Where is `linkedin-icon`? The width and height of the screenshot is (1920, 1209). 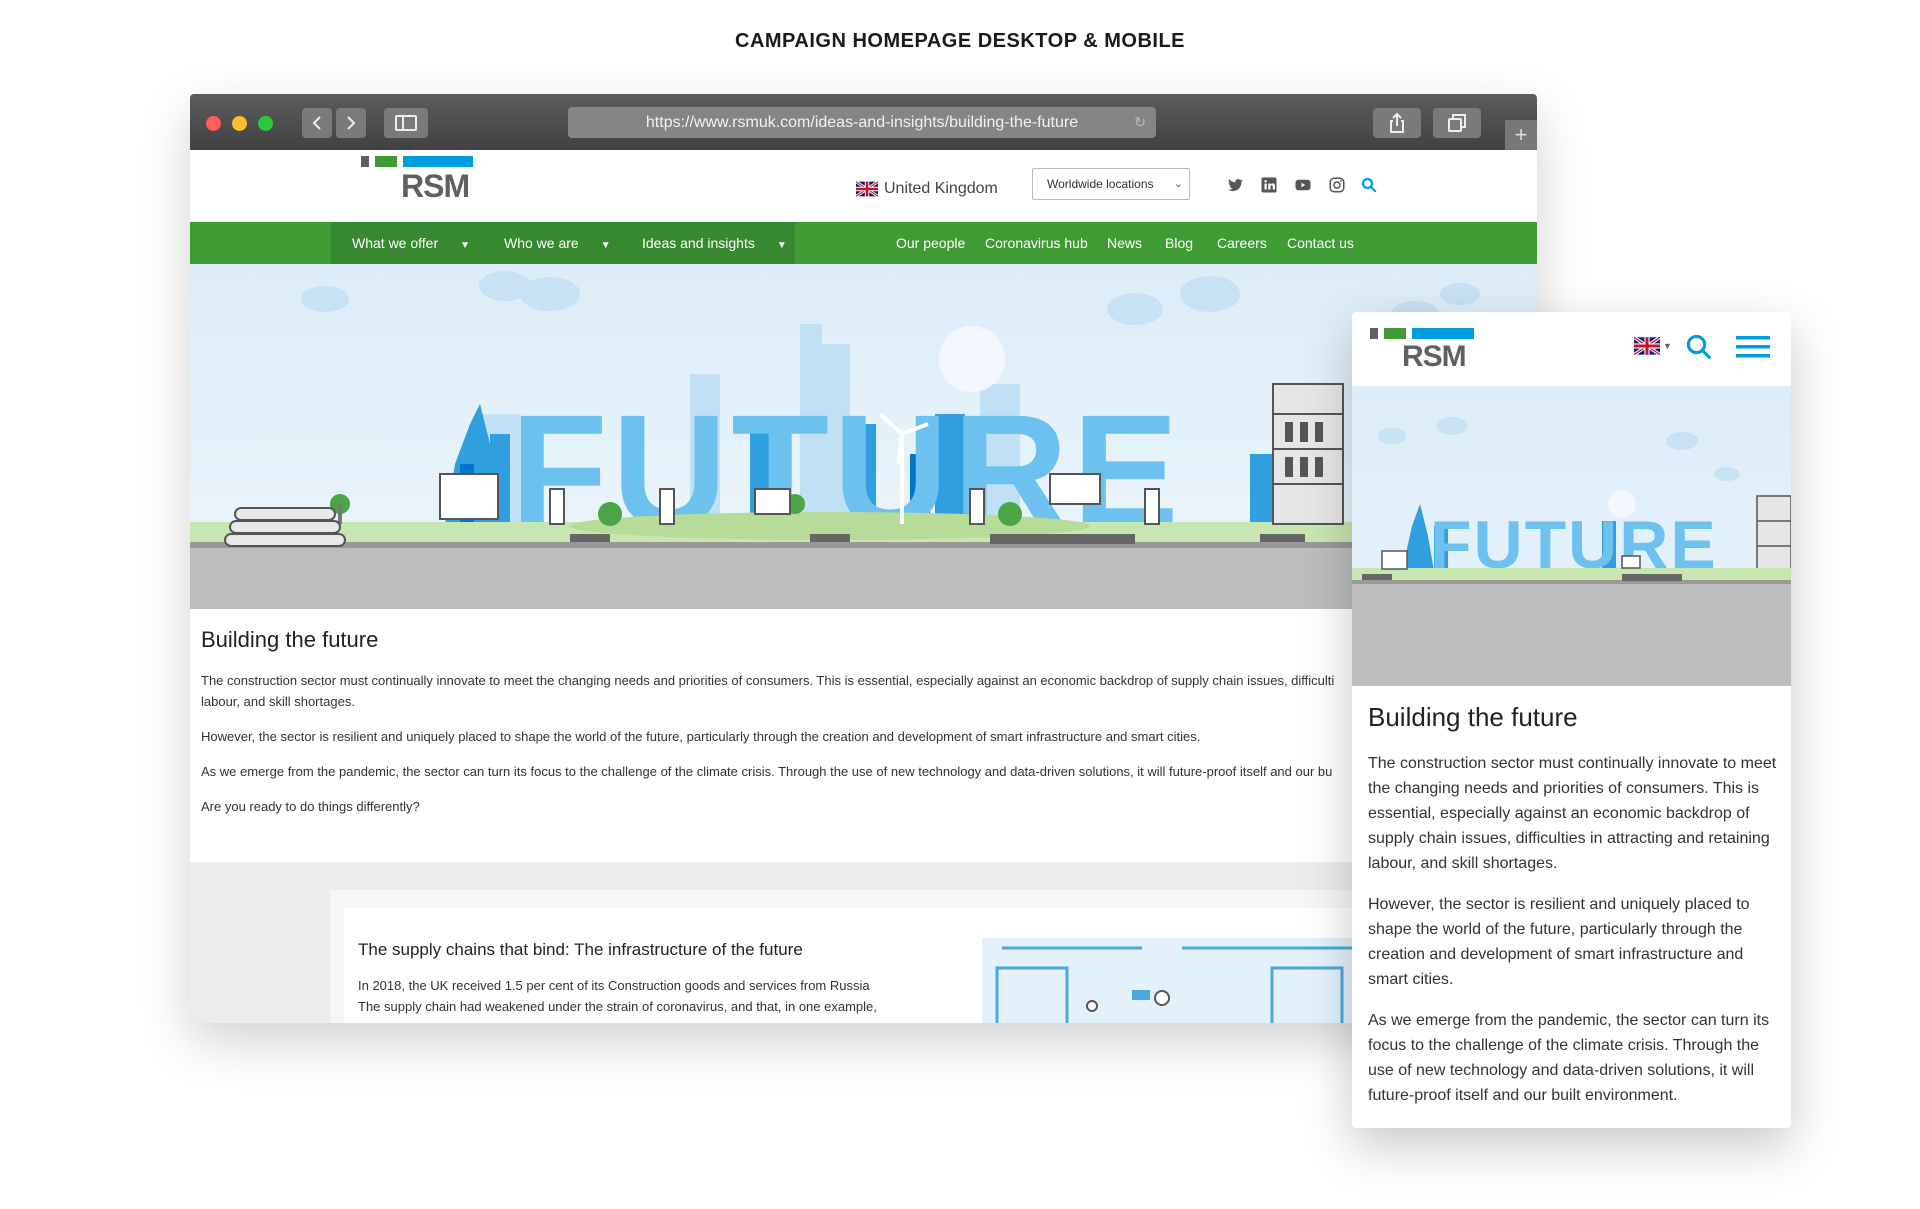
linkedin-icon is located at coordinates (1269, 185).